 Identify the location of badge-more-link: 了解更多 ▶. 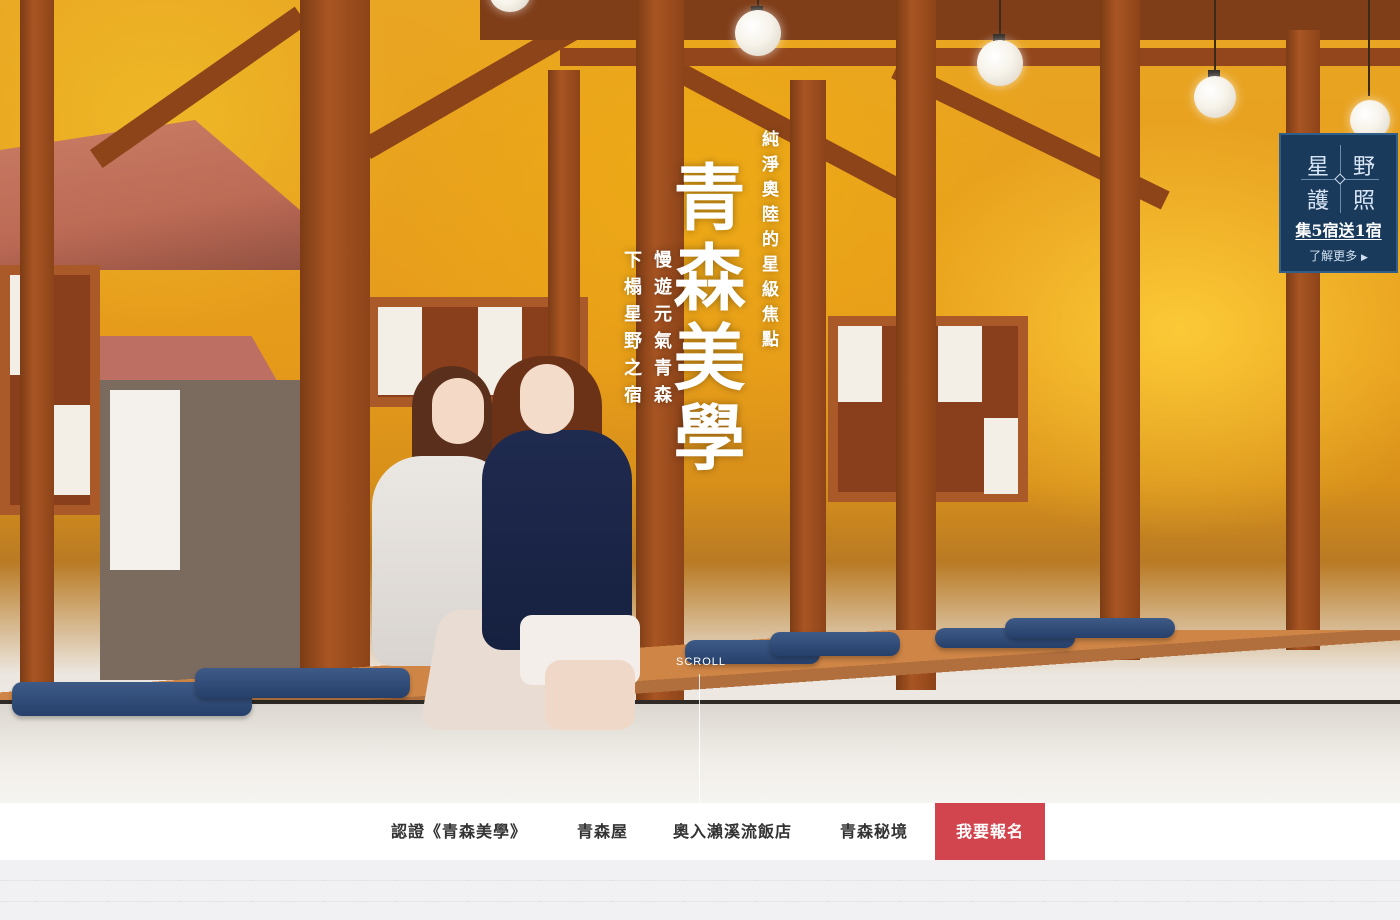
(1338, 255).